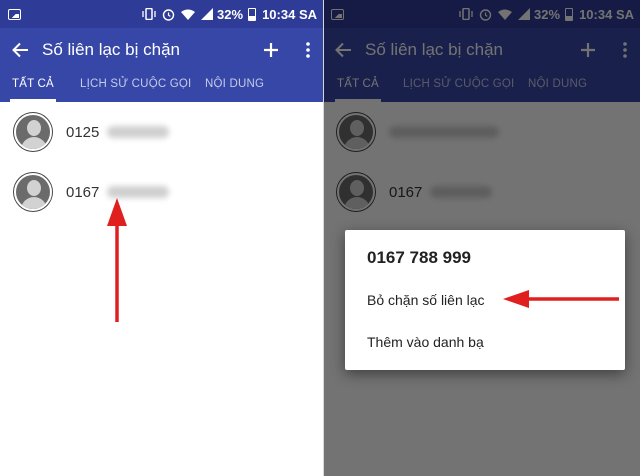  I want to click on more-options-icon, so click(308, 50).